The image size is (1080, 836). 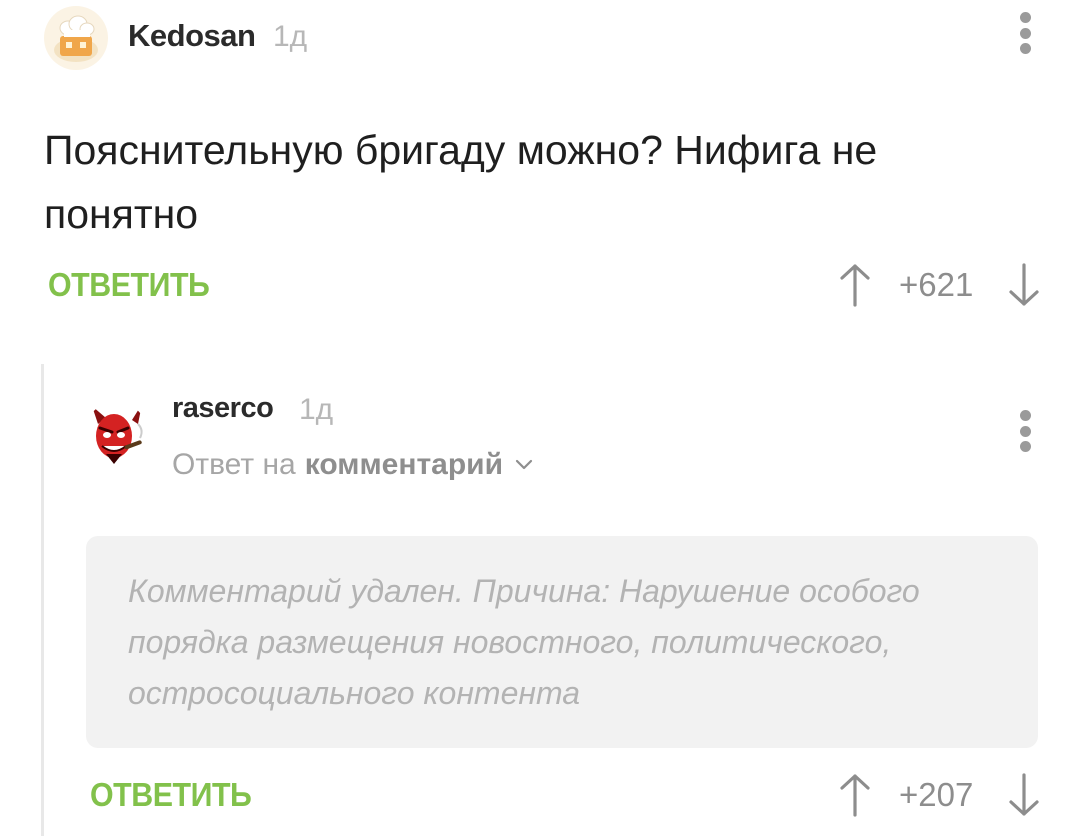 I want to click on red-devil-icon, so click(x=117, y=434).